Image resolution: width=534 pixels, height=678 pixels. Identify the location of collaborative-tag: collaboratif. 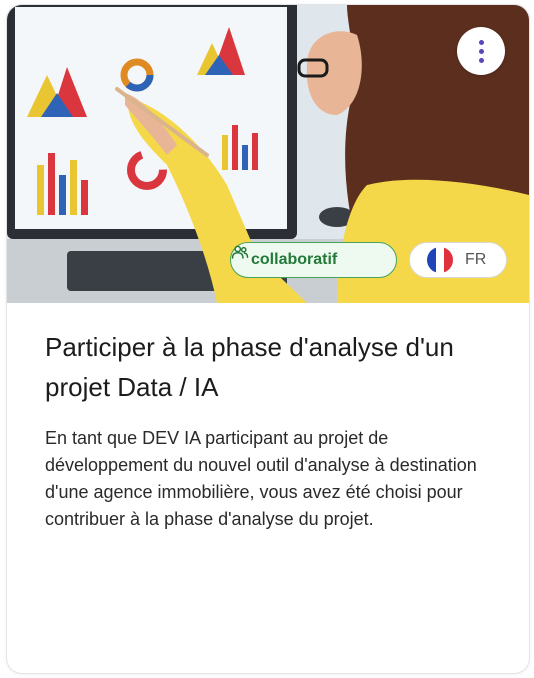
(313, 260).